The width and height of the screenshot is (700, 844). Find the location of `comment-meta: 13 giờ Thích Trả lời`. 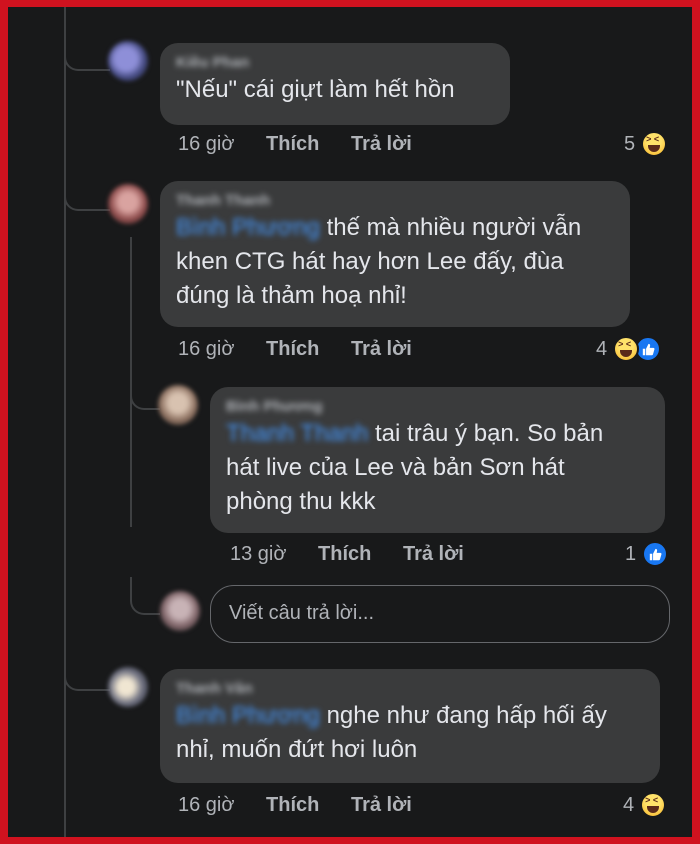

comment-meta: 13 giờ Thích Trả lời is located at coordinates (347, 554).